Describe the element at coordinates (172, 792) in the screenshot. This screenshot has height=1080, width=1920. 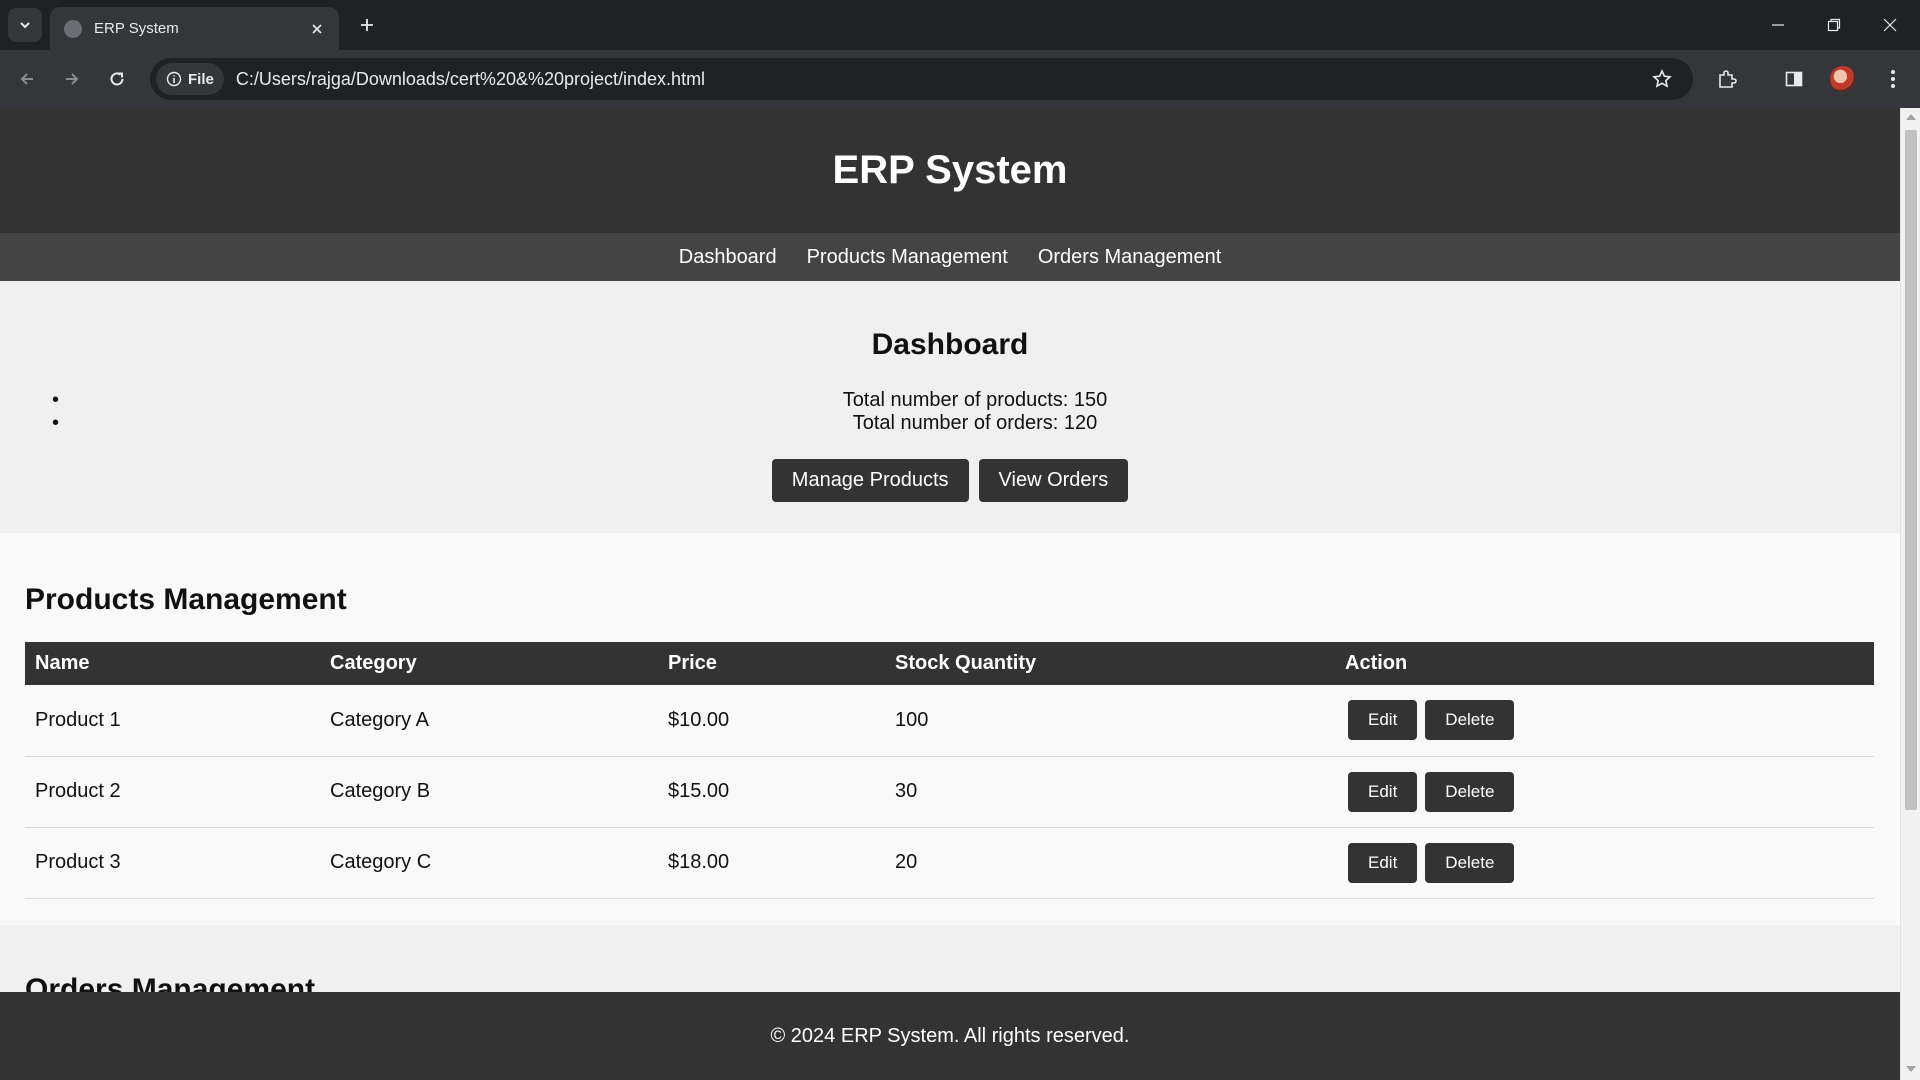
I see `cell-name: Product 2` at that location.